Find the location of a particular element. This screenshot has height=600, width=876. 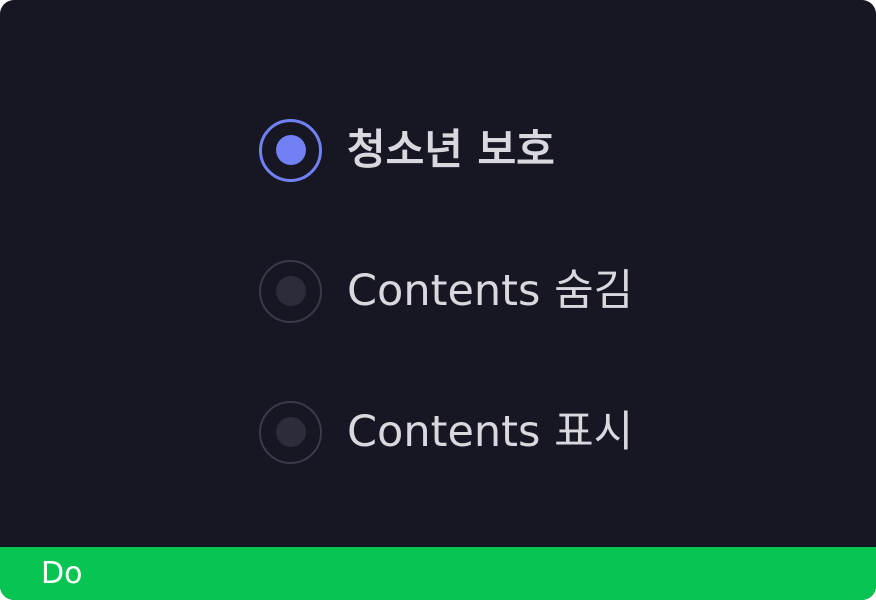

radio-option-show-contents: Contents 표시 is located at coordinates (446, 432).